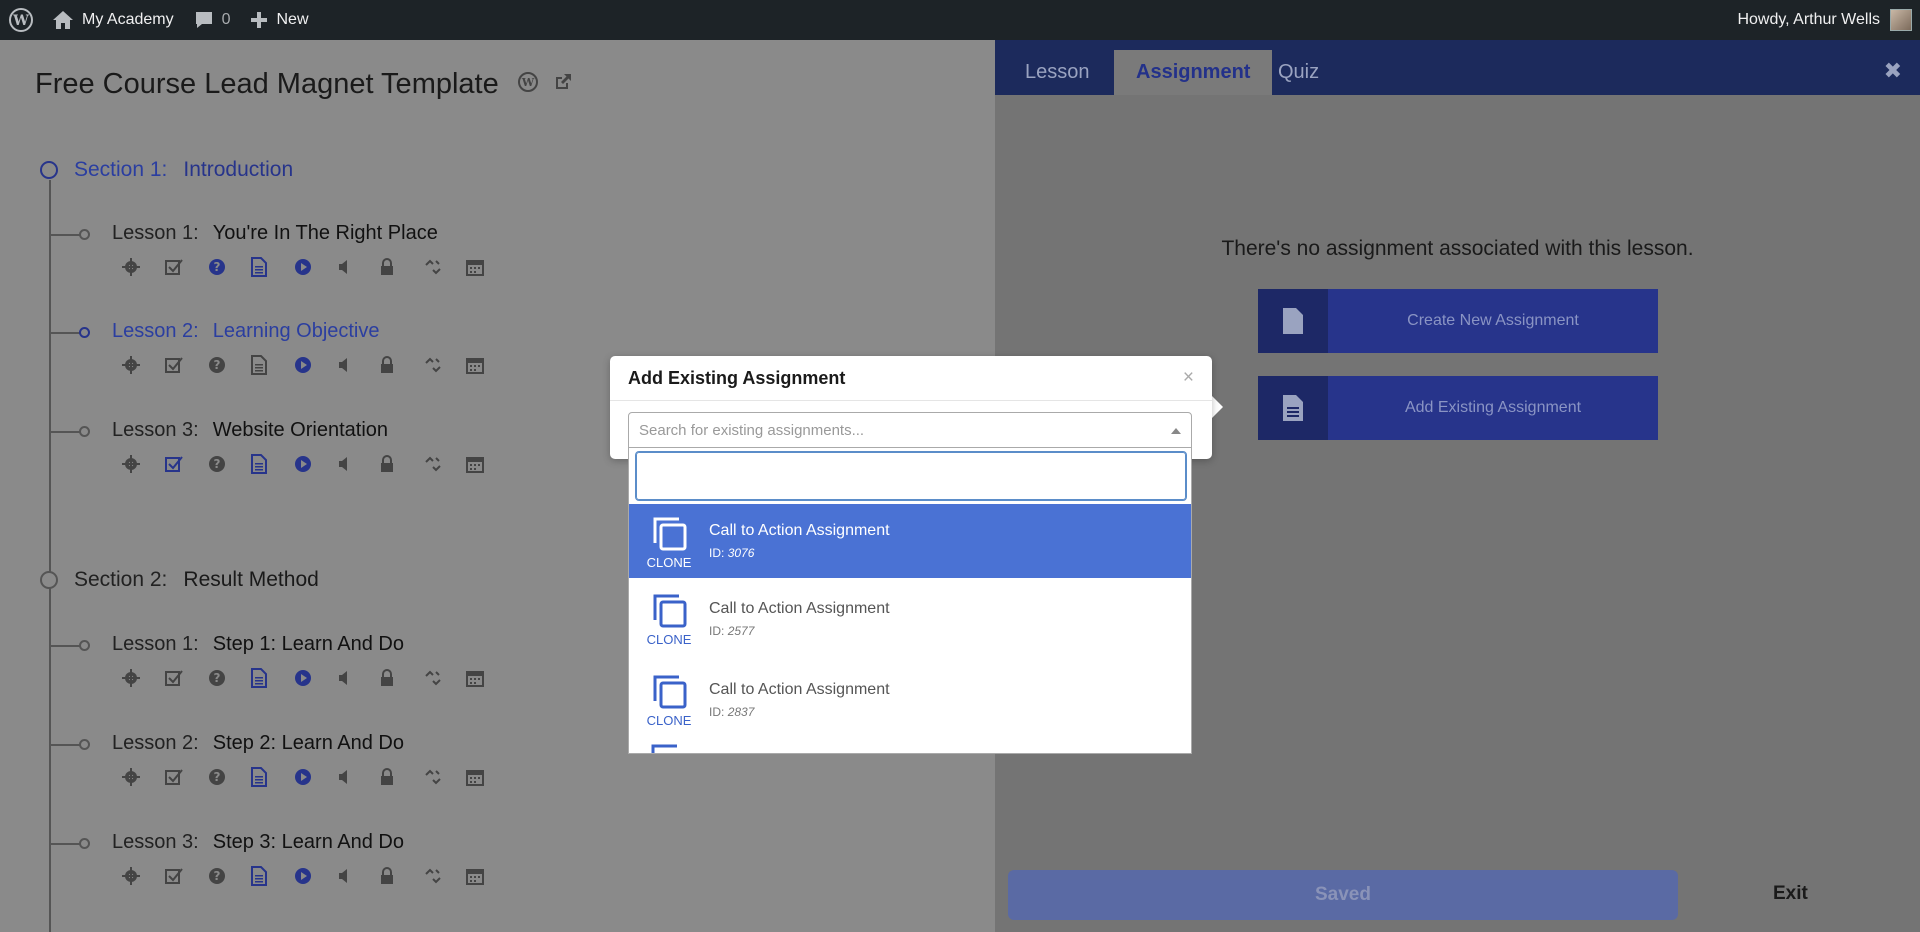 The height and width of the screenshot is (932, 1920). What do you see at coordinates (664, 748) in the screenshot?
I see `clone-icon` at bounding box center [664, 748].